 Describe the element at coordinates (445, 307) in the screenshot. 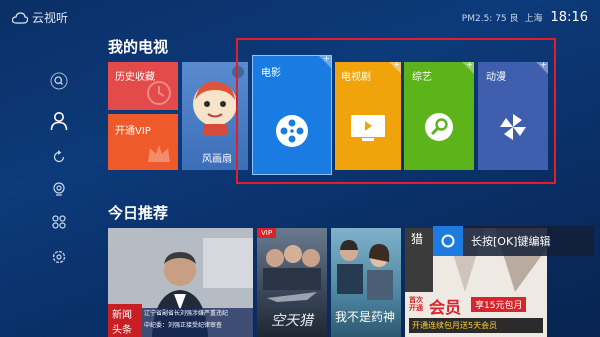

I see `promo-member: 会员` at that location.